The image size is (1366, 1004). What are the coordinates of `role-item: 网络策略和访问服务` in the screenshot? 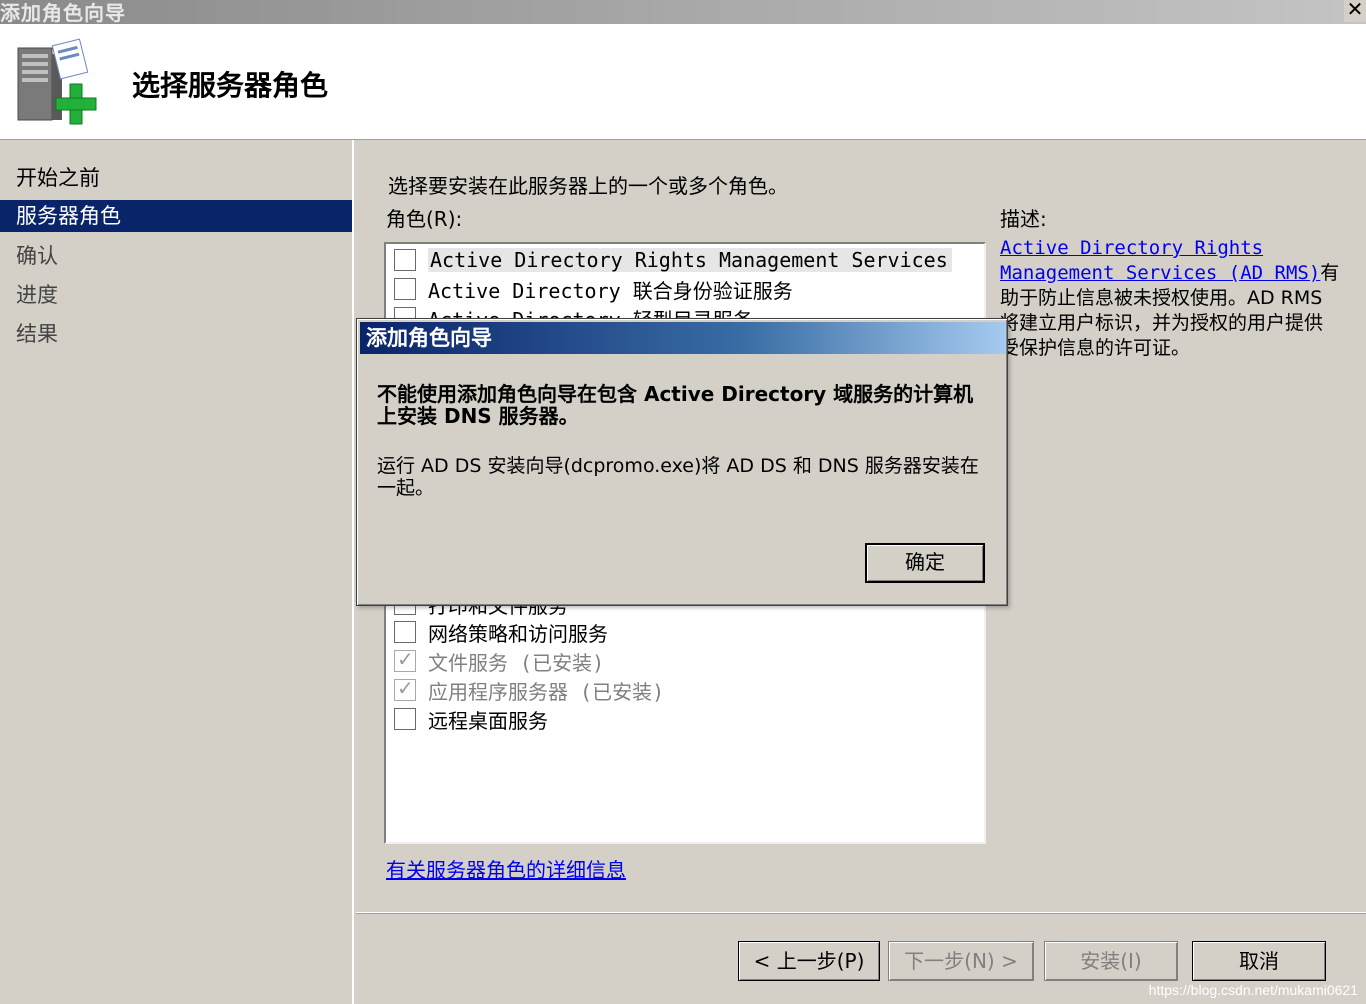 It's located at (501, 632).